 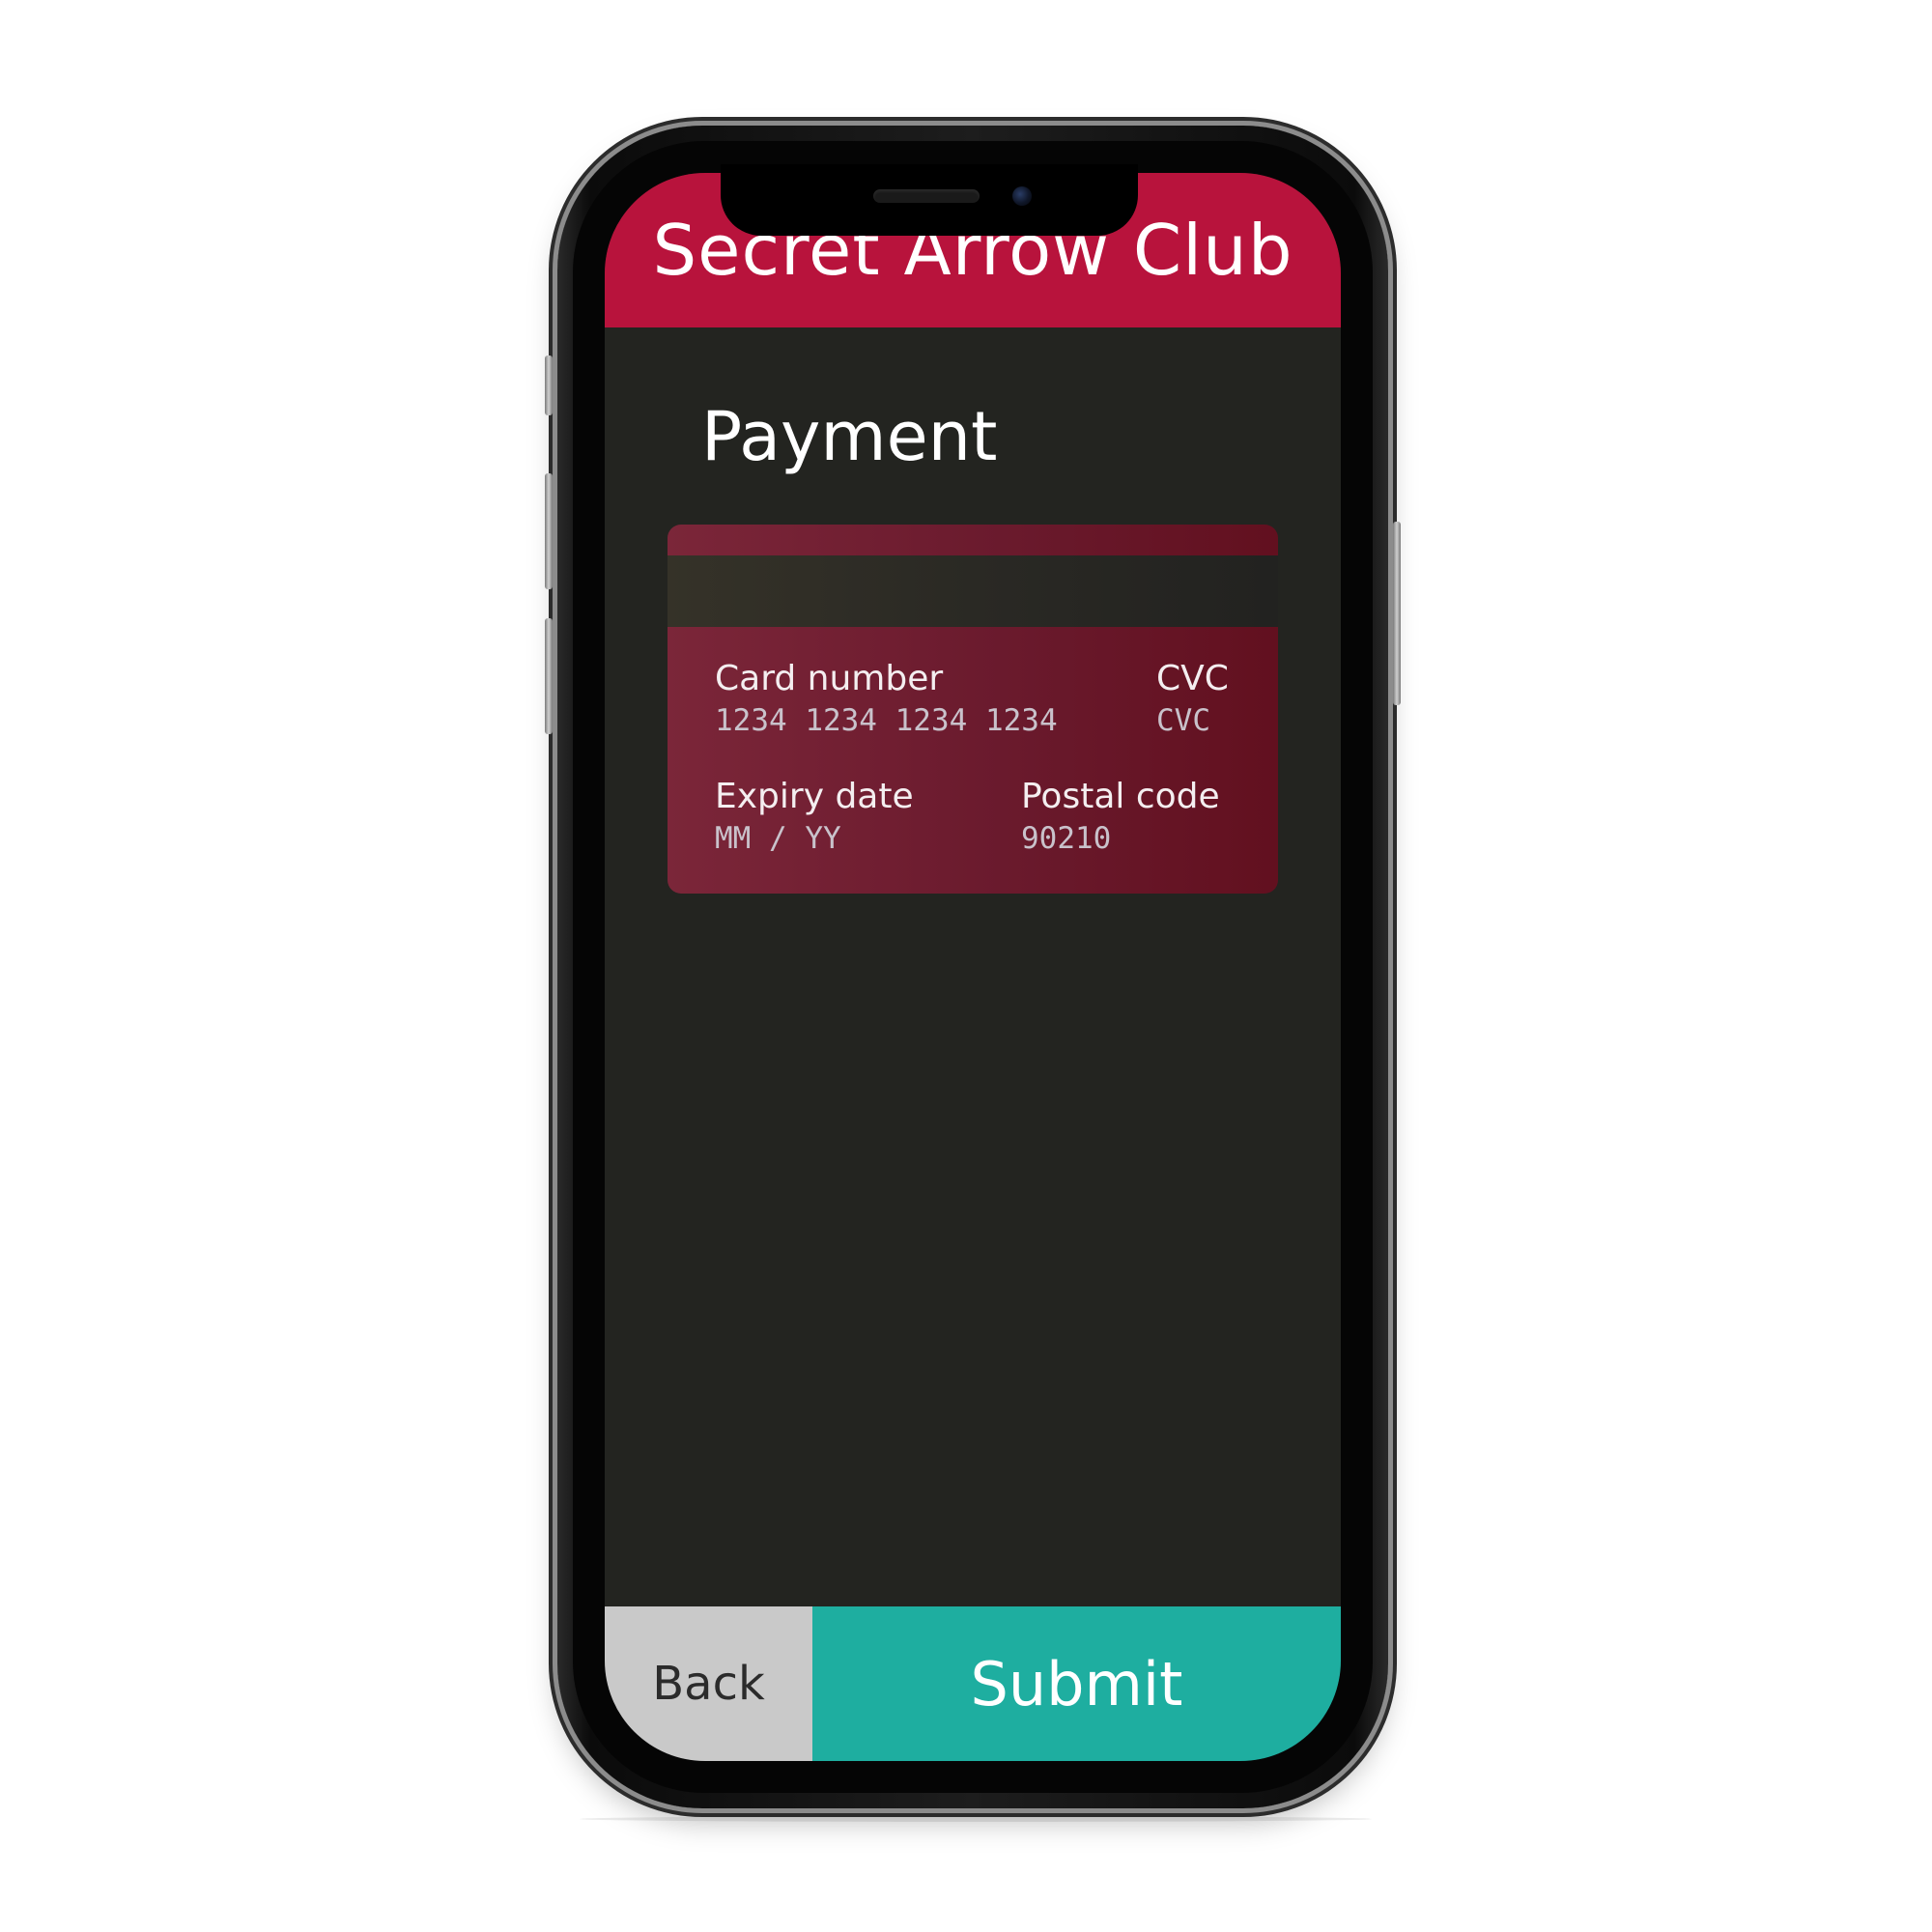 I want to click on footer-bar: Back Submit, so click(x=973, y=1683).